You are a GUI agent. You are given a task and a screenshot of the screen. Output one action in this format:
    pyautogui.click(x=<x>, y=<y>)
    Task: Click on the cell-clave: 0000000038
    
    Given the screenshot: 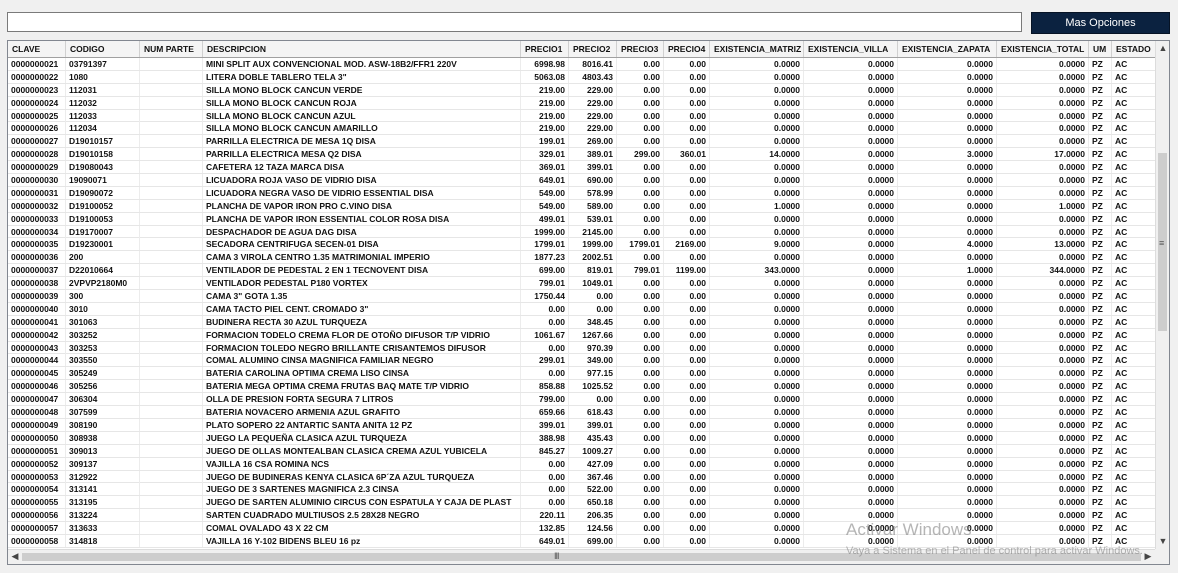 What is the action you would take?
    pyautogui.click(x=37, y=283)
    